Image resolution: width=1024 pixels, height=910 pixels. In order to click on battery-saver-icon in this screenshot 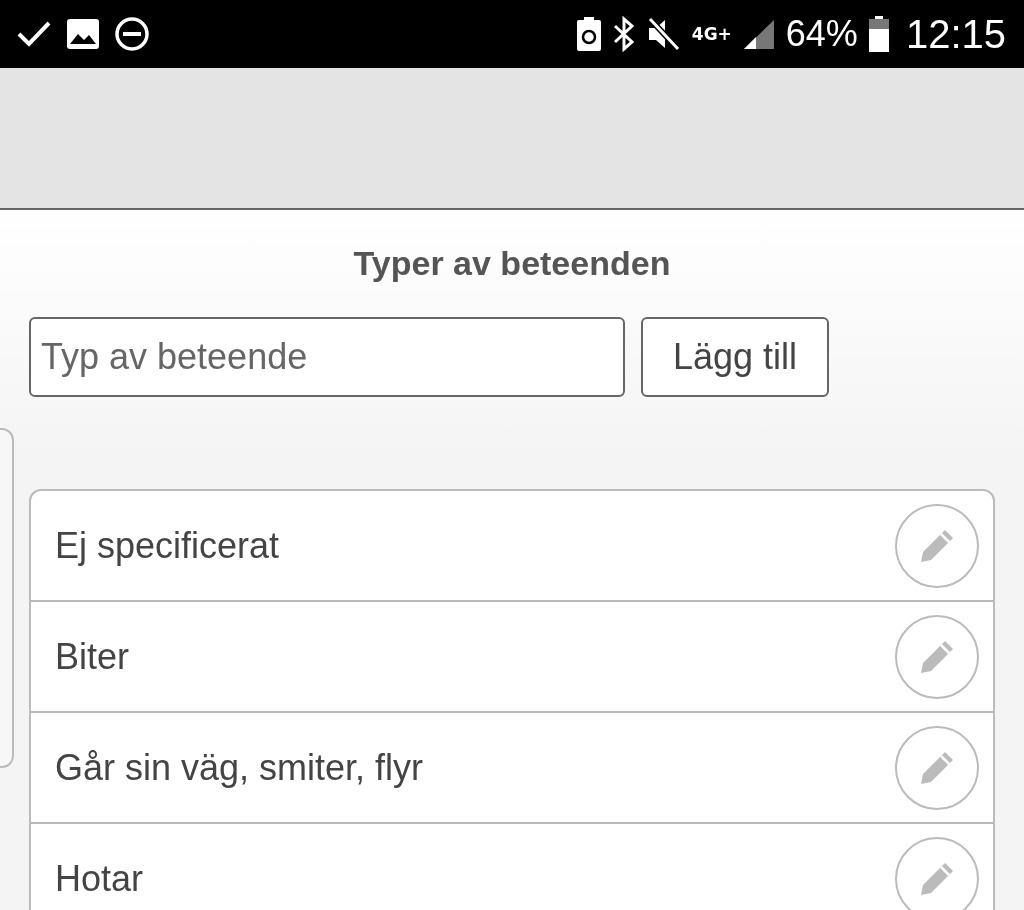, I will do `click(588, 34)`.